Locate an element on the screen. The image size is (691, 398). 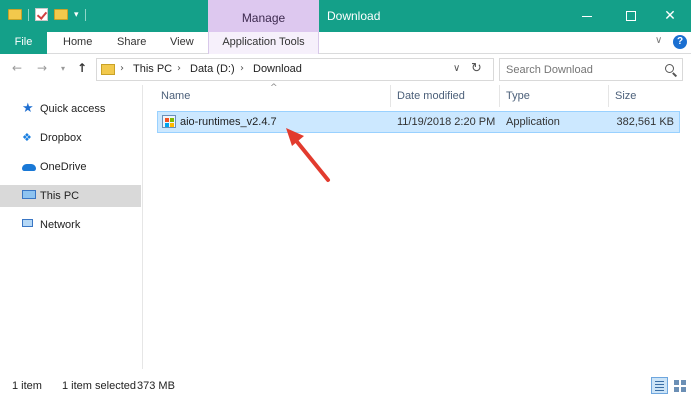
tab-file: File is located at coordinates (23, 43).